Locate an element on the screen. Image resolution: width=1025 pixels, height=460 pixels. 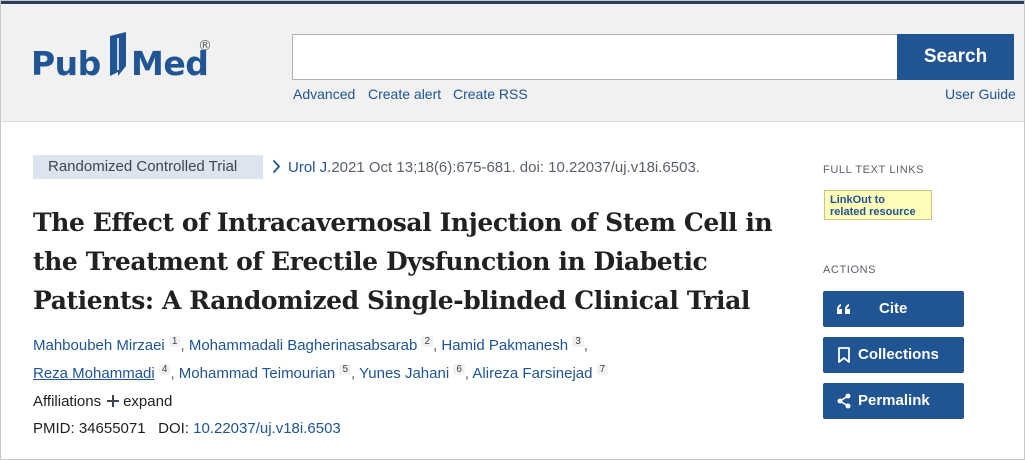
create-rss-link: Create RSS is located at coordinates (490, 94).